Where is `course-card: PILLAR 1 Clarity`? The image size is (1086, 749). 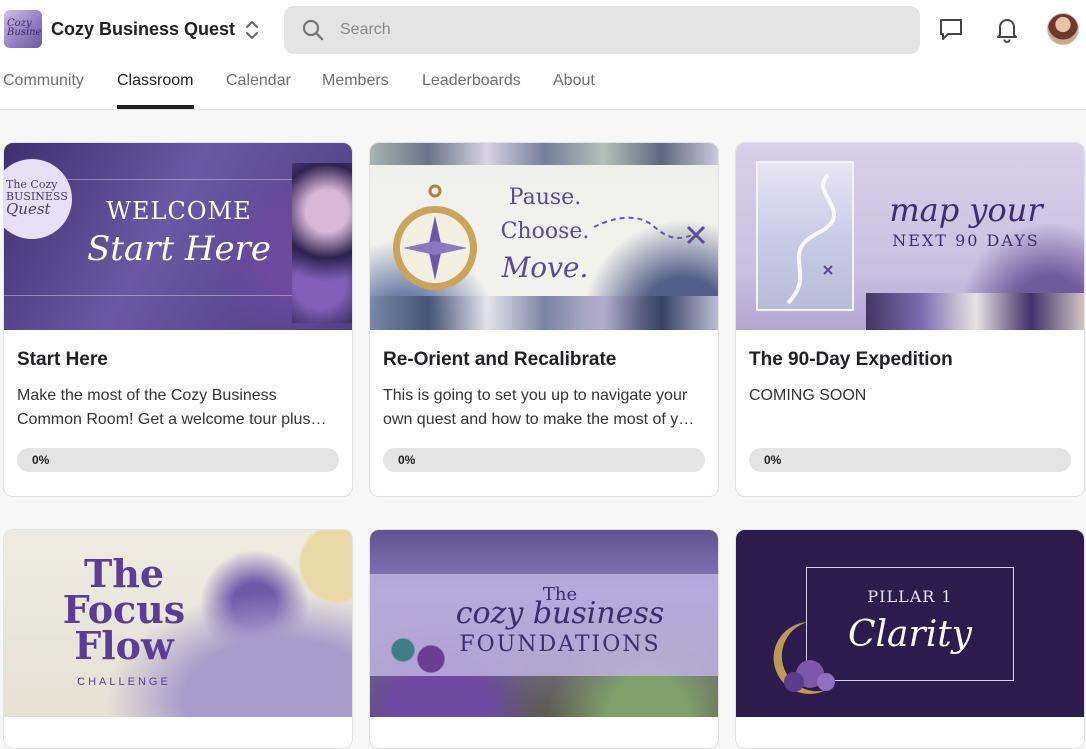 course-card: PILLAR 1 Clarity is located at coordinates (910, 639).